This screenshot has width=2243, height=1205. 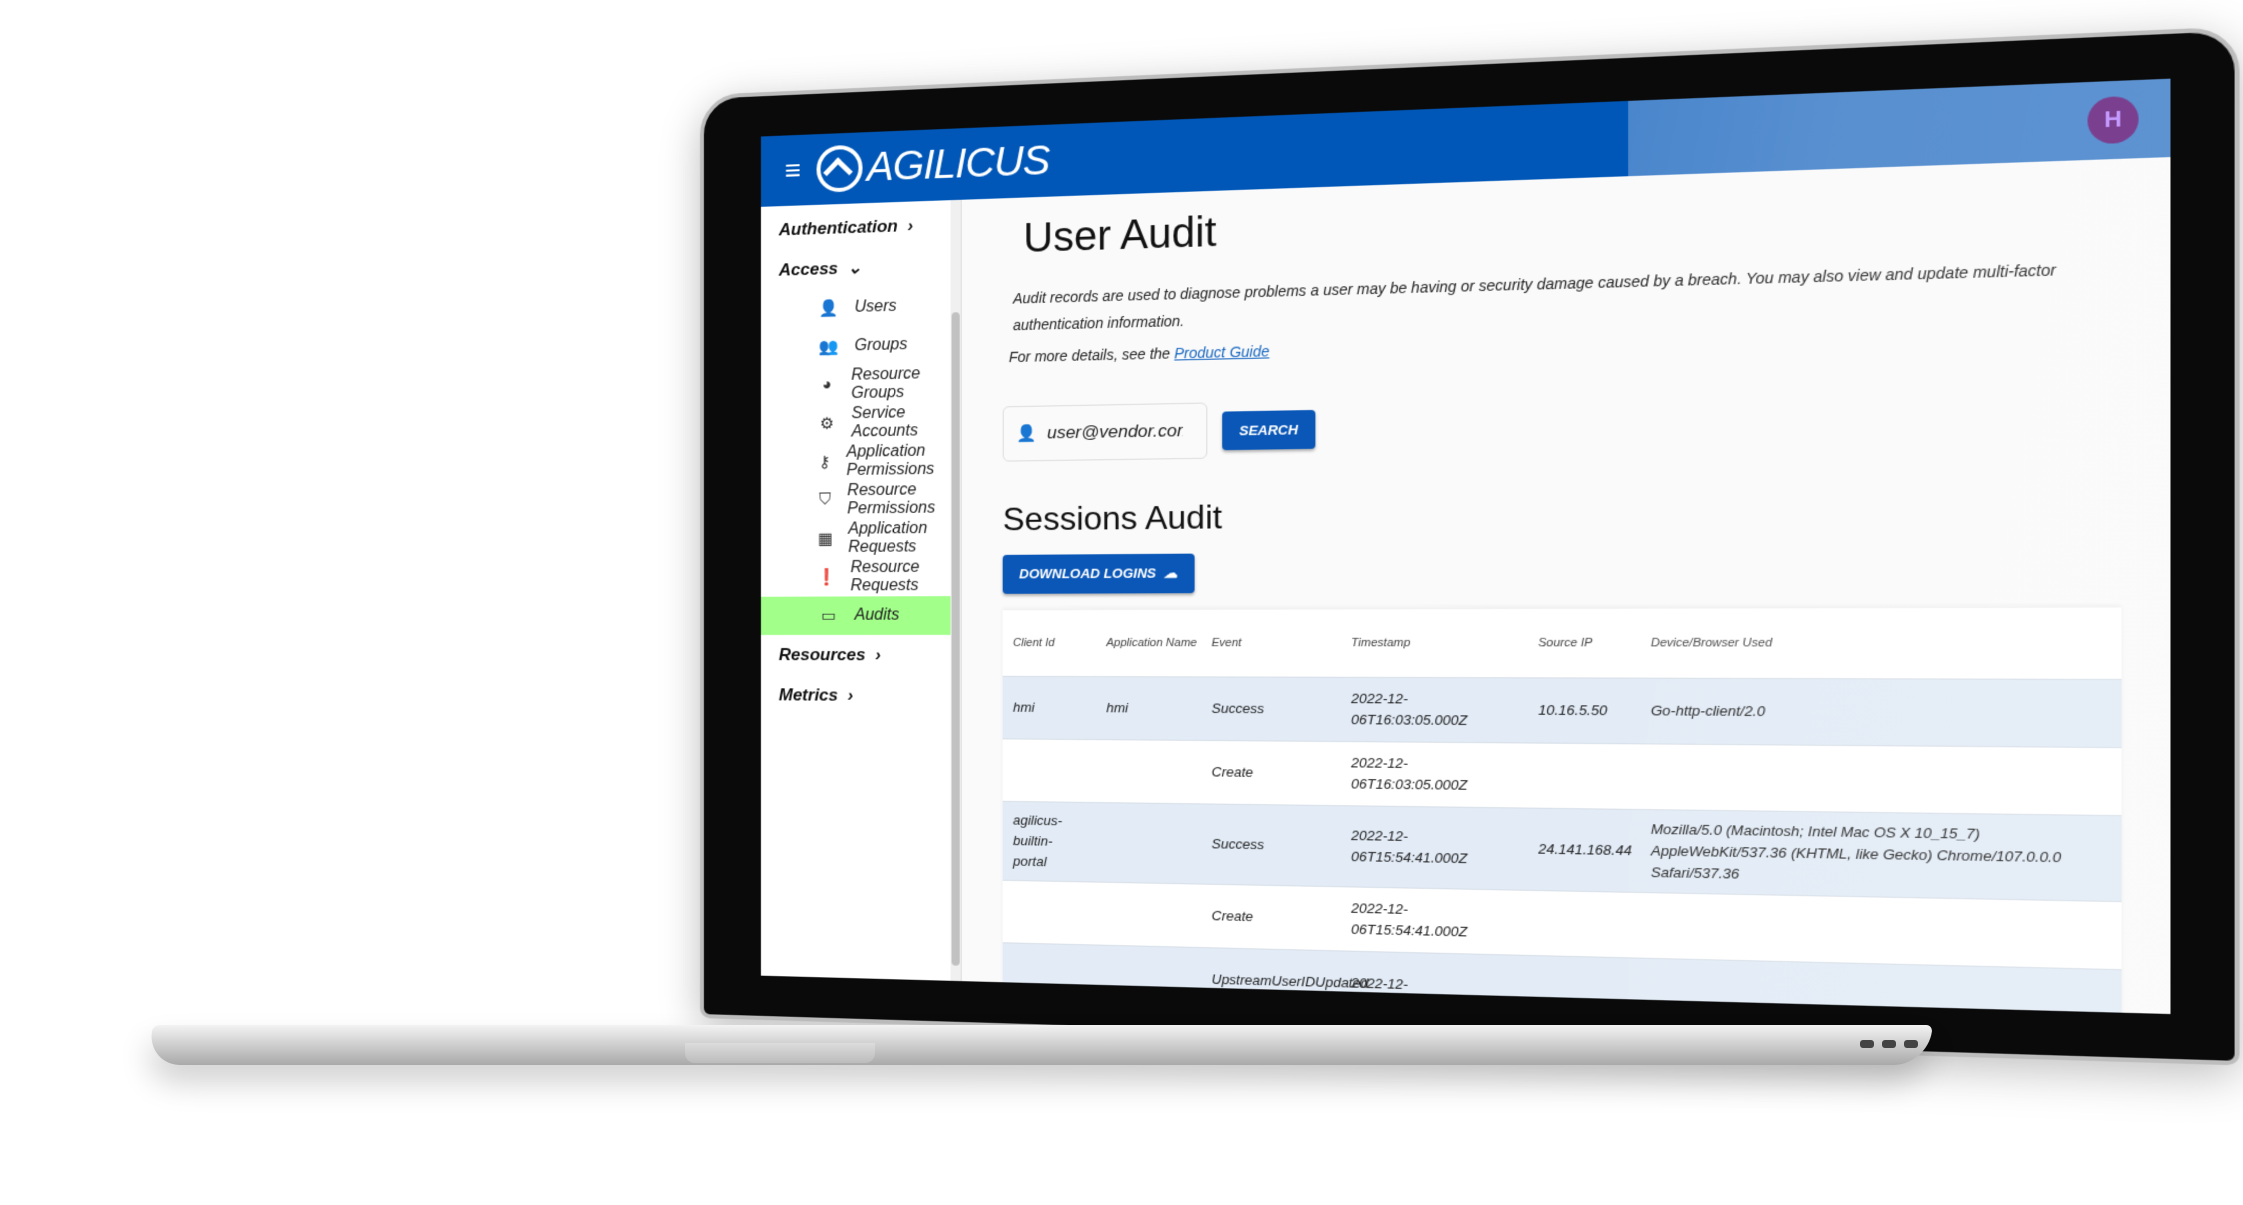 I want to click on column-header: Client Id, so click(x=1049, y=643).